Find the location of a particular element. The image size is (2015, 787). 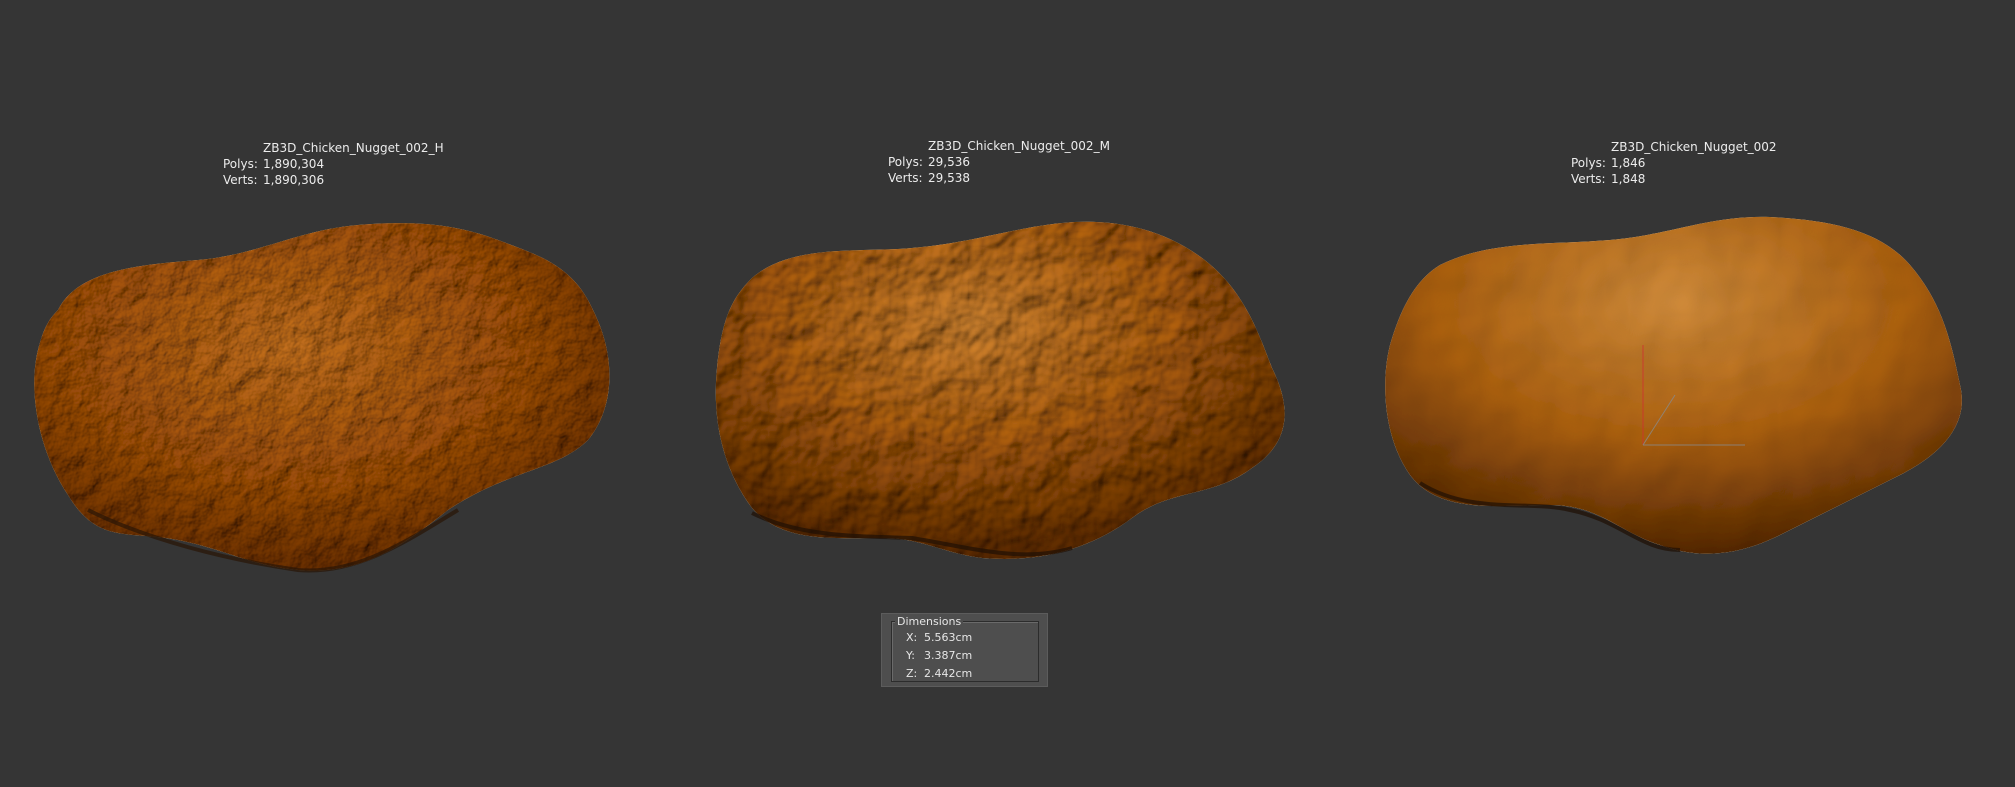

polys-value: 1,846 is located at coordinates (1628, 163).